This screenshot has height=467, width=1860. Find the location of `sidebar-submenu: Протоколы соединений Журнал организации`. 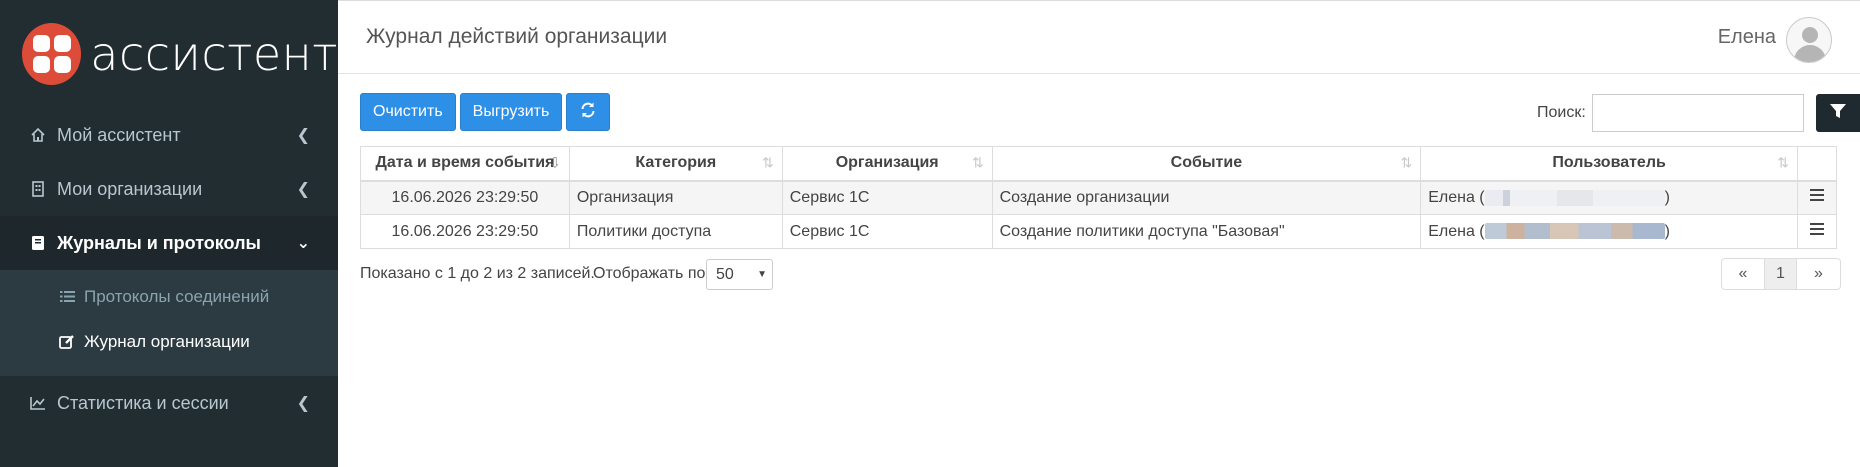

sidebar-submenu: Протоколы соединений Журнал организации is located at coordinates (169, 323).